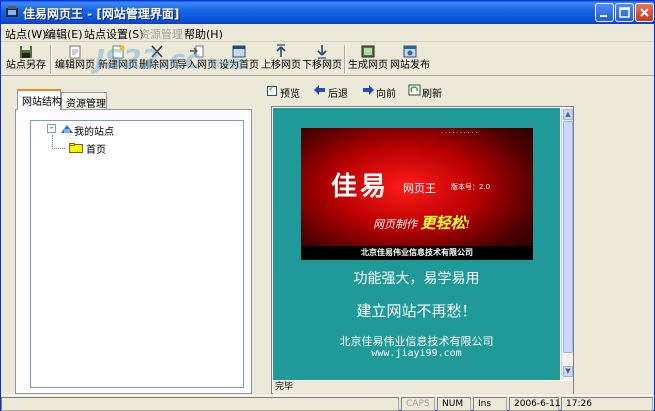  I want to click on status-bar: CAPS NUM Ins 2006-6-11 17:26, so click(327, 403).